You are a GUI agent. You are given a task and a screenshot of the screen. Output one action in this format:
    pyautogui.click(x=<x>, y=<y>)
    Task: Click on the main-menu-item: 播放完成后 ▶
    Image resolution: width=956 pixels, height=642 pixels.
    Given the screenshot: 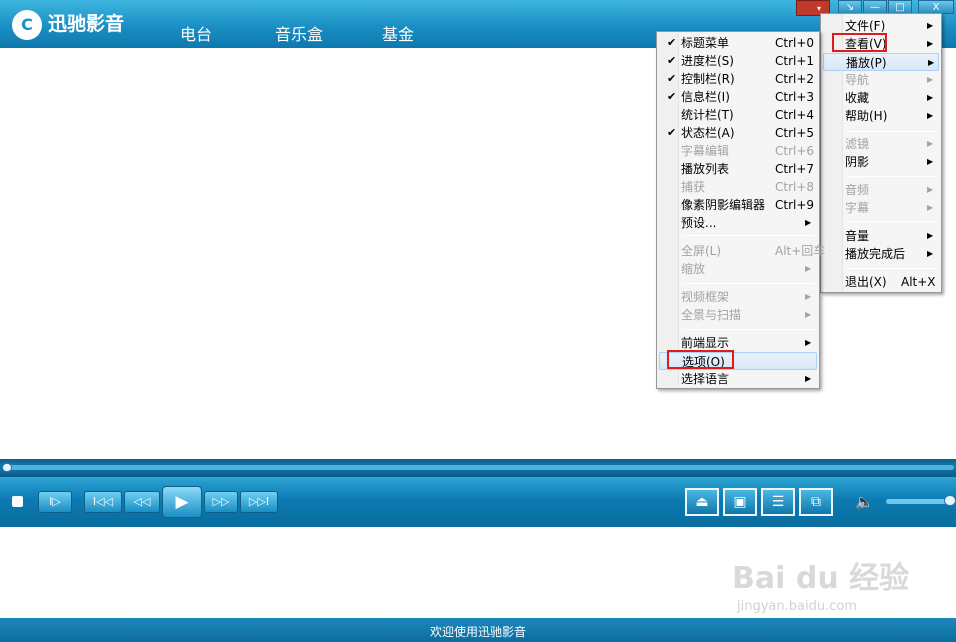 What is the action you would take?
    pyautogui.click(x=881, y=254)
    